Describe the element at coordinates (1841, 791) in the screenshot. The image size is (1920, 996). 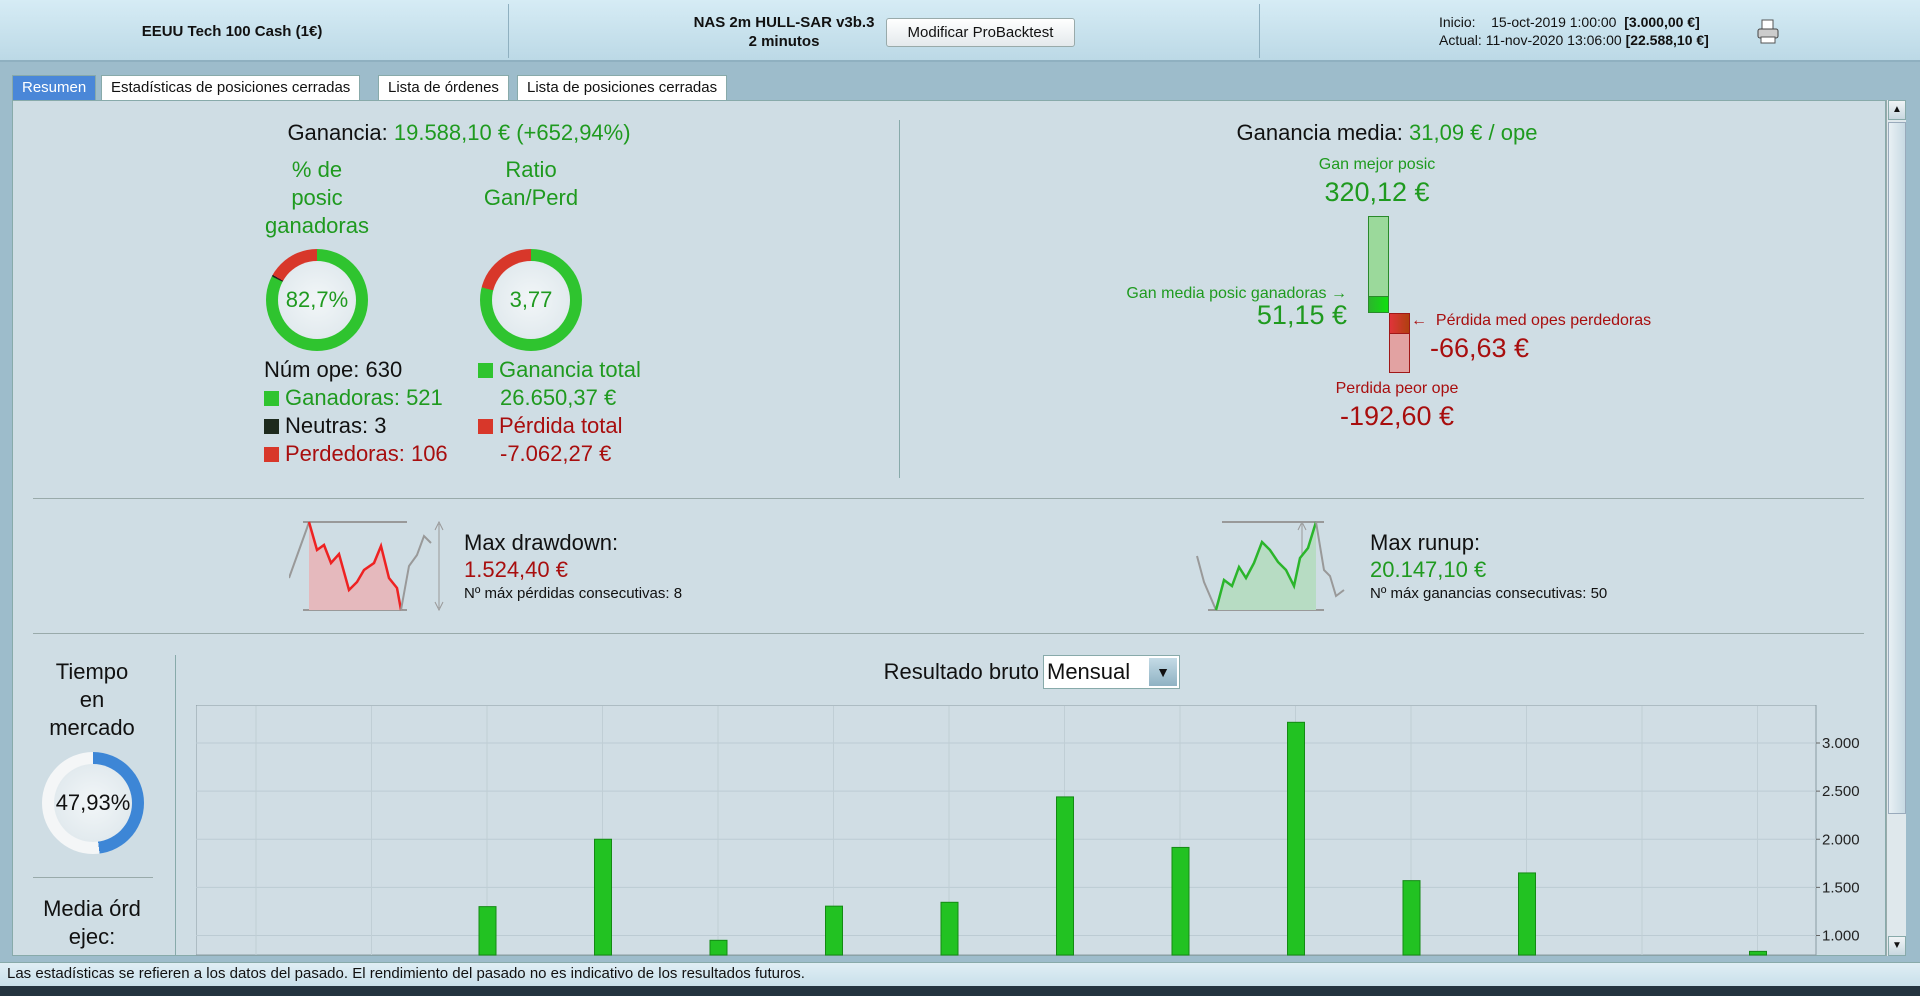
I see `y-tick-label: 2.500` at that location.